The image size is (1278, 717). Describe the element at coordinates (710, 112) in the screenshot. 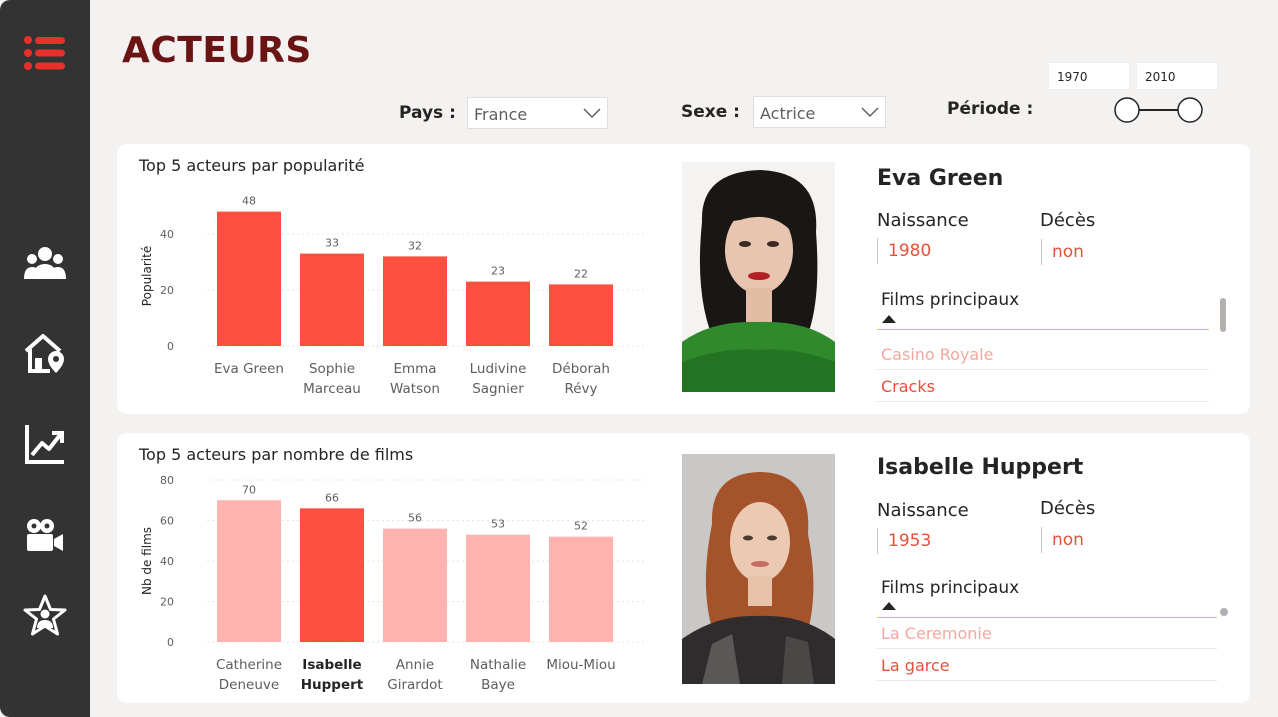

I see `sexe-label: Sexe :` at that location.